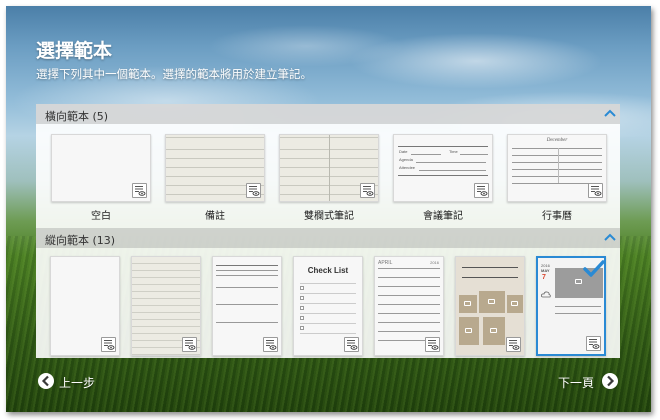  What do you see at coordinates (576, 383) in the screenshot?
I see `next-button-label: 下一頁` at bounding box center [576, 383].